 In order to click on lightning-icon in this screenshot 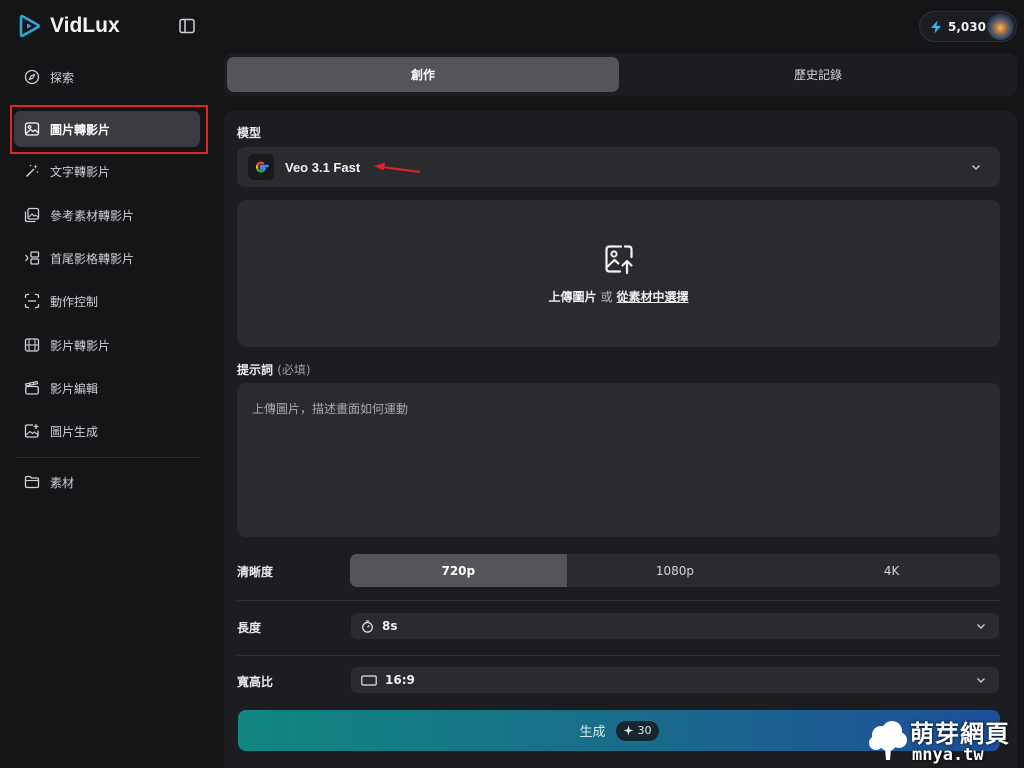, I will do `click(936, 27)`.